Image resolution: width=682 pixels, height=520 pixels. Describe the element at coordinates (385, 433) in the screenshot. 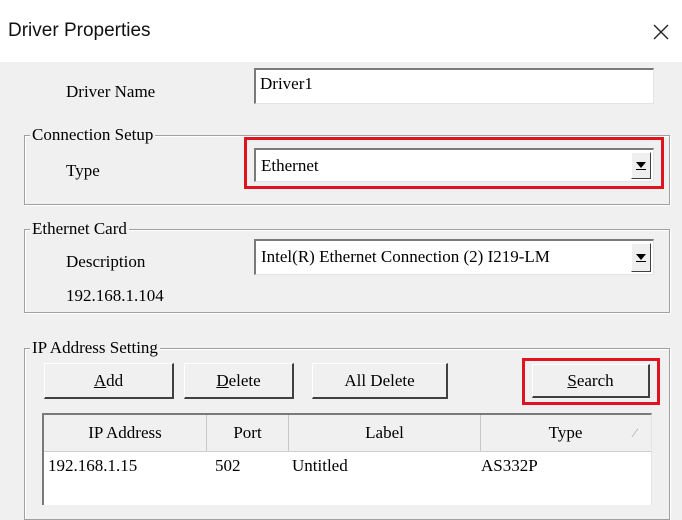

I see `column-label: Label` at that location.